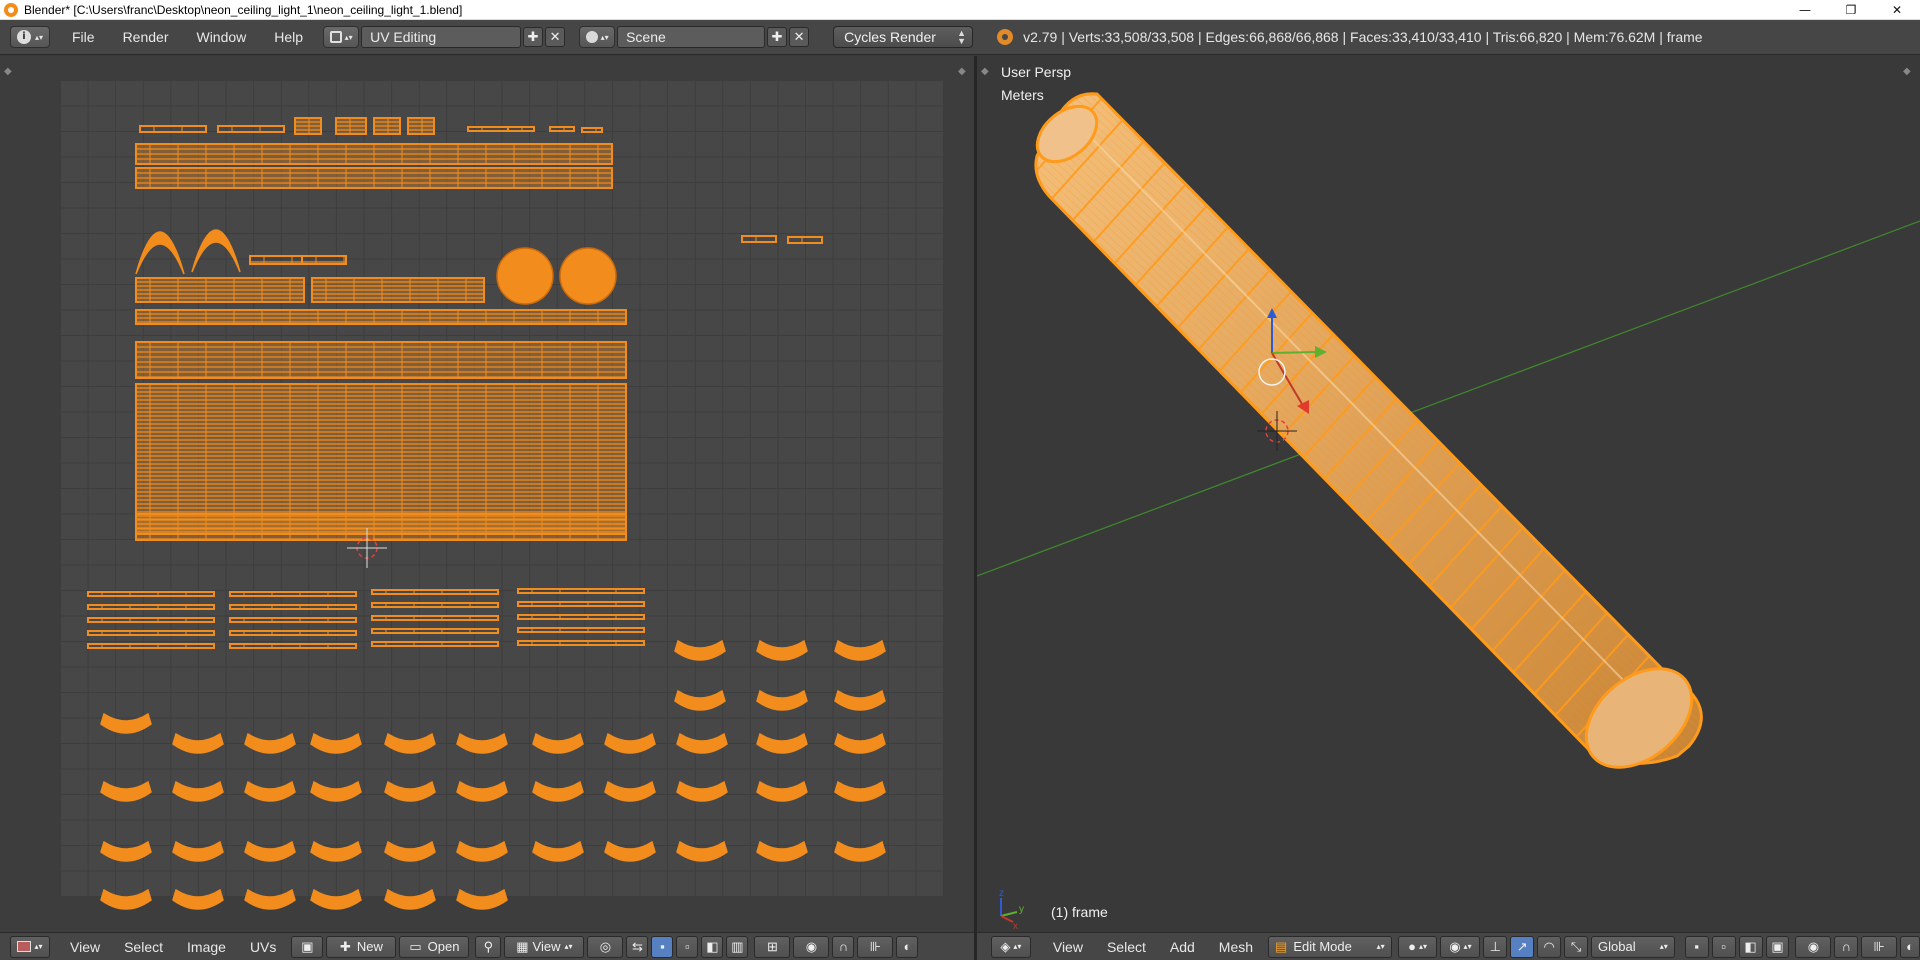  What do you see at coordinates (381, 459) in the screenshot?
I see `uv-island-body` at bounding box center [381, 459].